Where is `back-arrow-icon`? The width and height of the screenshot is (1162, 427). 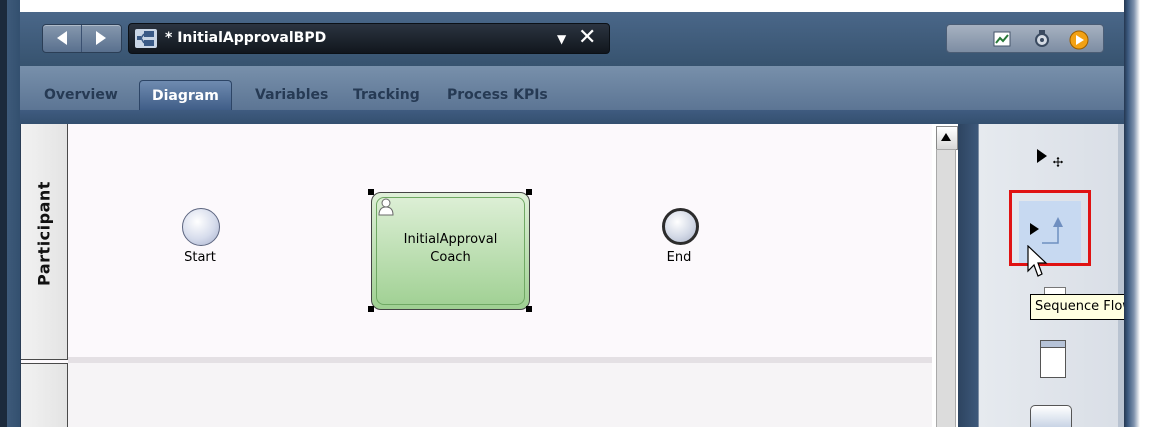 back-arrow-icon is located at coordinates (62, 38).